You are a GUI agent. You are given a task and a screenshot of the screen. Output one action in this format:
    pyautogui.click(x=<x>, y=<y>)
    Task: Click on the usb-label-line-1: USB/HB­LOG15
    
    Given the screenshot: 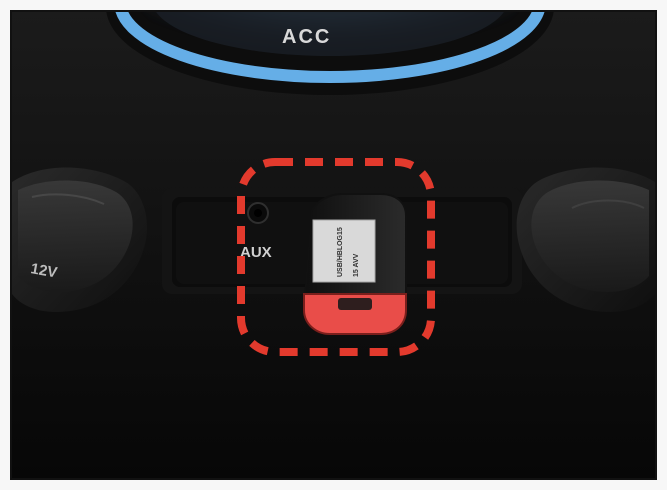 What is the action you would take?
    pyautogui.click(x=340, y=252)
    